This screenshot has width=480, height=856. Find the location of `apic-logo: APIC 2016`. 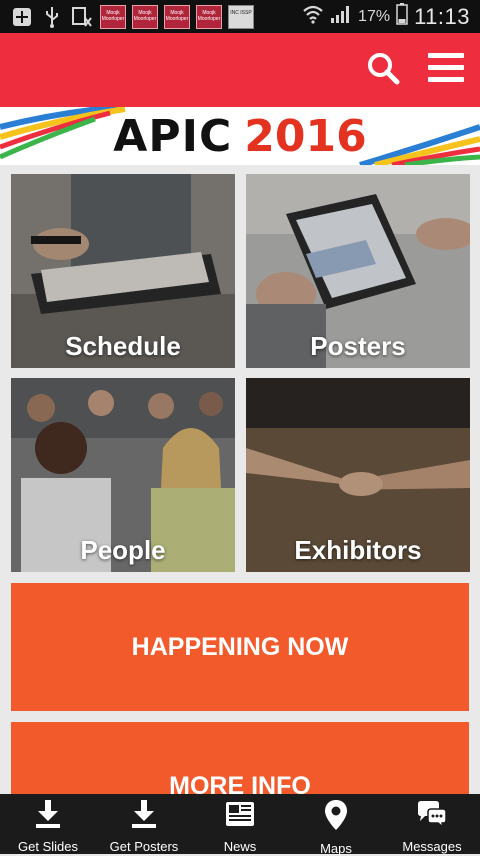

apic-logo: APIC 2016 is located at coordinates (240, 136).